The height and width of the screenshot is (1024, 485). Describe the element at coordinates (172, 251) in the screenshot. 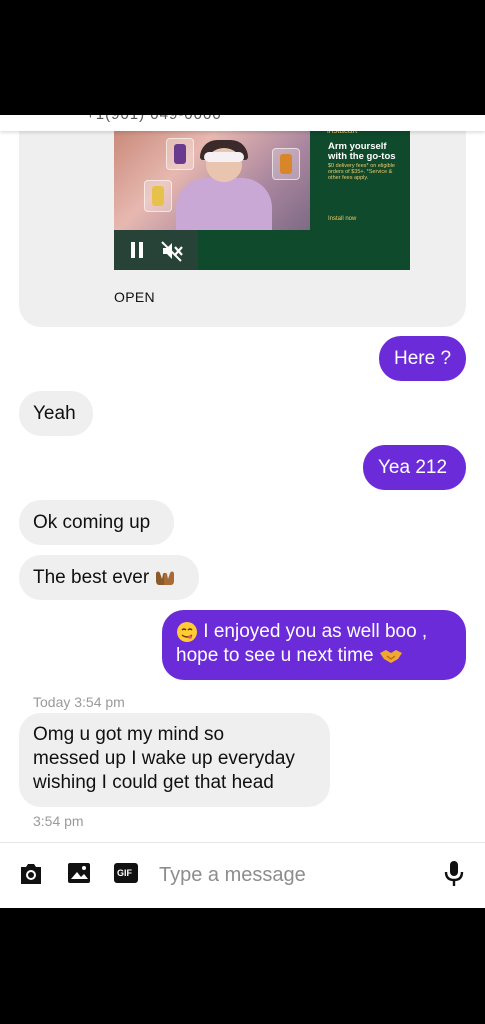

I see `mute-icon` at that location.